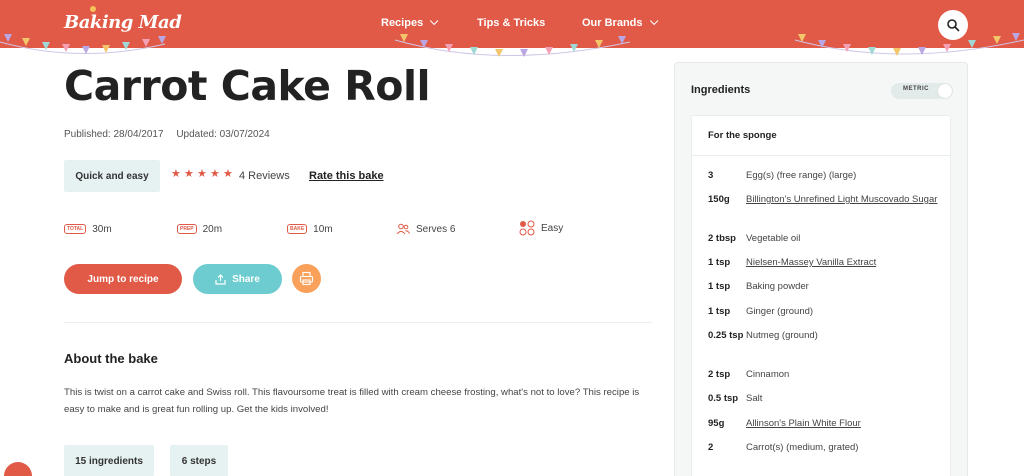 This screenshot has width=1024, height=476. I want to click on share-label: Share, so click(246, 279).